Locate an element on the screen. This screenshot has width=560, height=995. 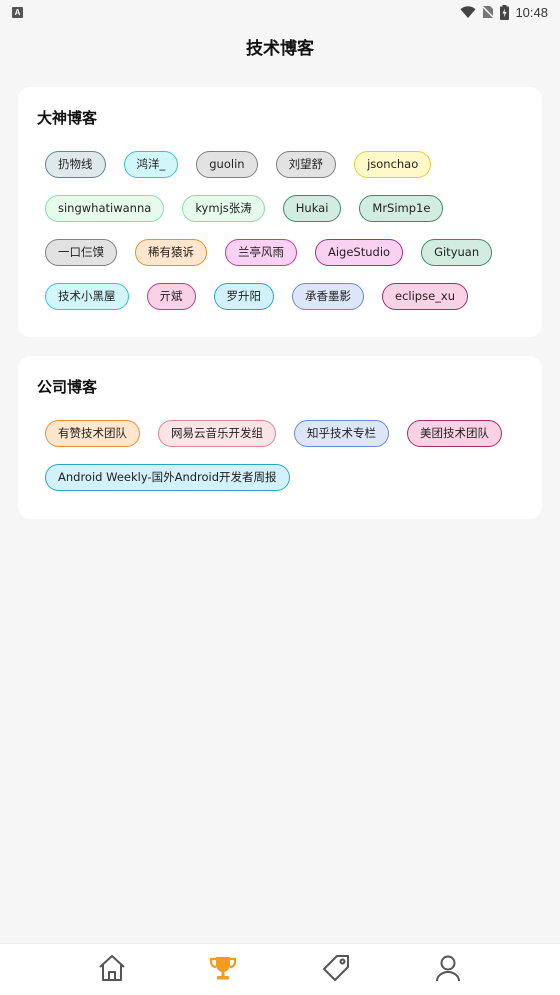
tag-chip: 稀有猿诉 is located at coordinates (171, 252).